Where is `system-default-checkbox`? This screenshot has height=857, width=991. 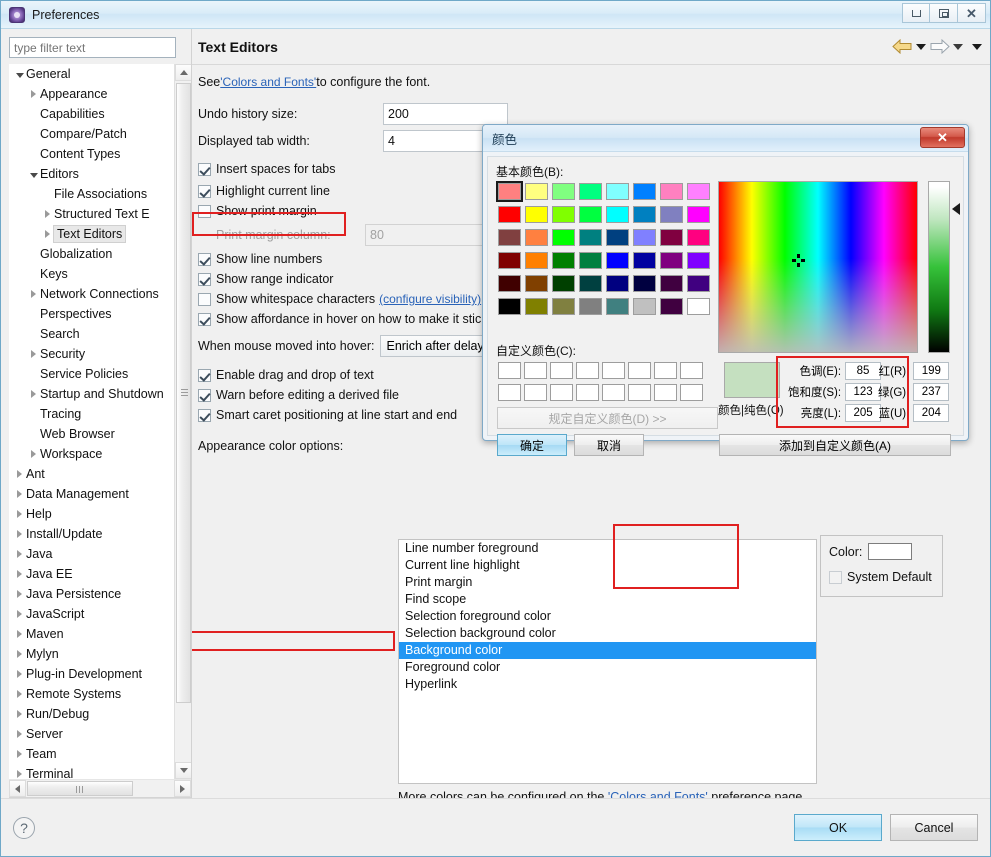
system-default-checkbox is located at coordinates (835, 577).